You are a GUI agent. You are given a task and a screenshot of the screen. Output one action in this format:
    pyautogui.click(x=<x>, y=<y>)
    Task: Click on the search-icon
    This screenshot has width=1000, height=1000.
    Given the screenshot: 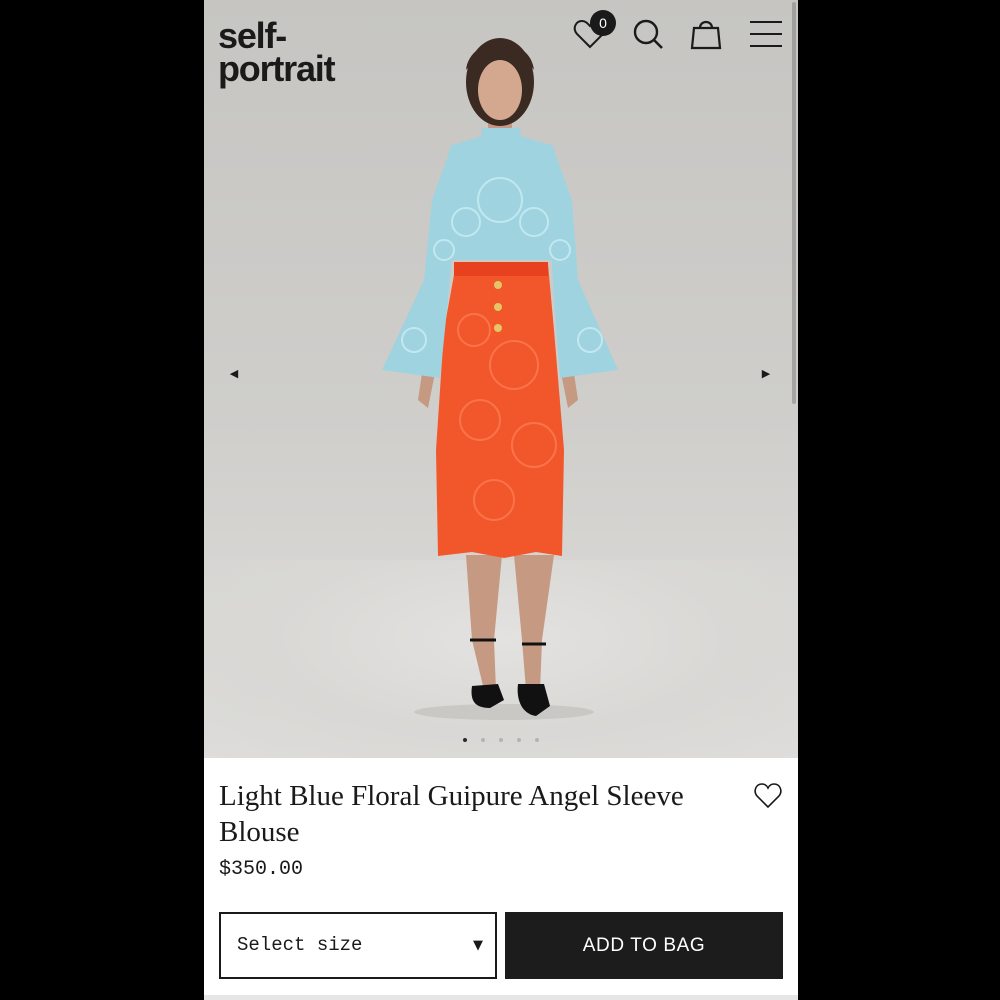 What is the action you would take?
    pyautogui.click(x=648, y=34)
    